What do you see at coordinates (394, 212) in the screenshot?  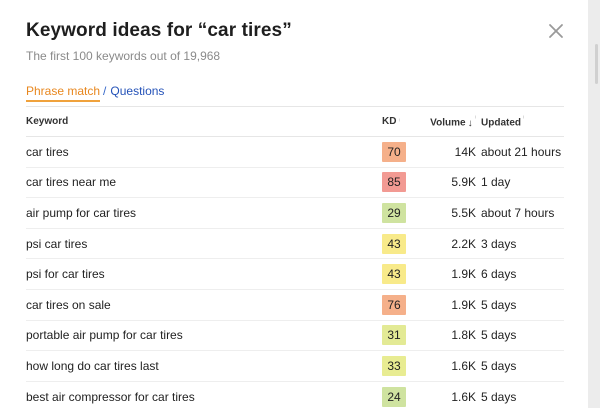 I see `kd-badge: 29` at bounding box center [394, 212].